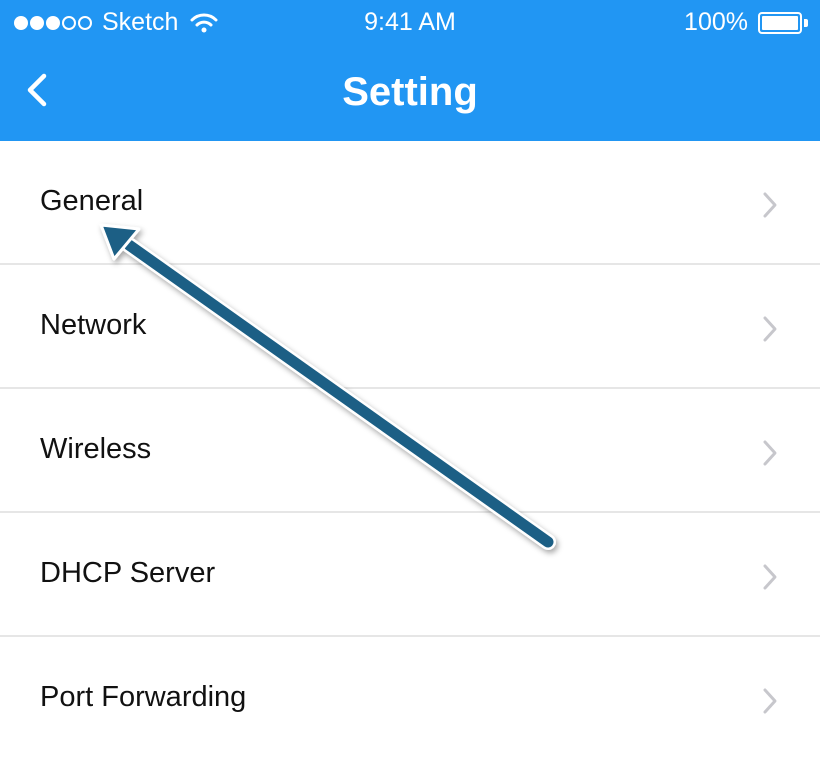  I want to click on settings-item-label: Wireless, so click(96, 449).